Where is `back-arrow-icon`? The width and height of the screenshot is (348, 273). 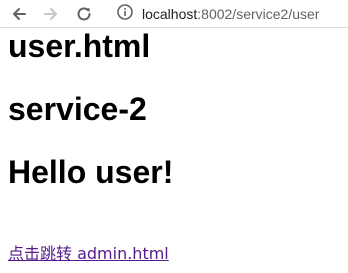
back-arrow-icon is located at coordinates (19, 14).